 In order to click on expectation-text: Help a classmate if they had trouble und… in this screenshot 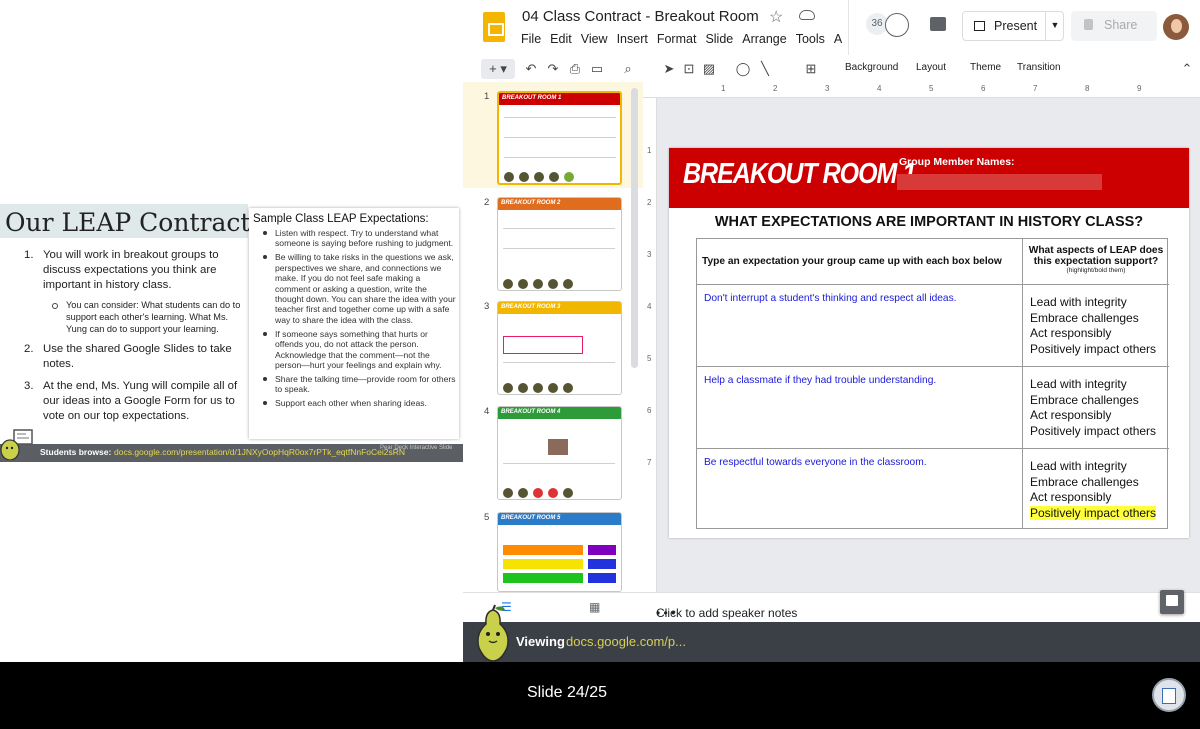, I will do `click(820, 380)`.